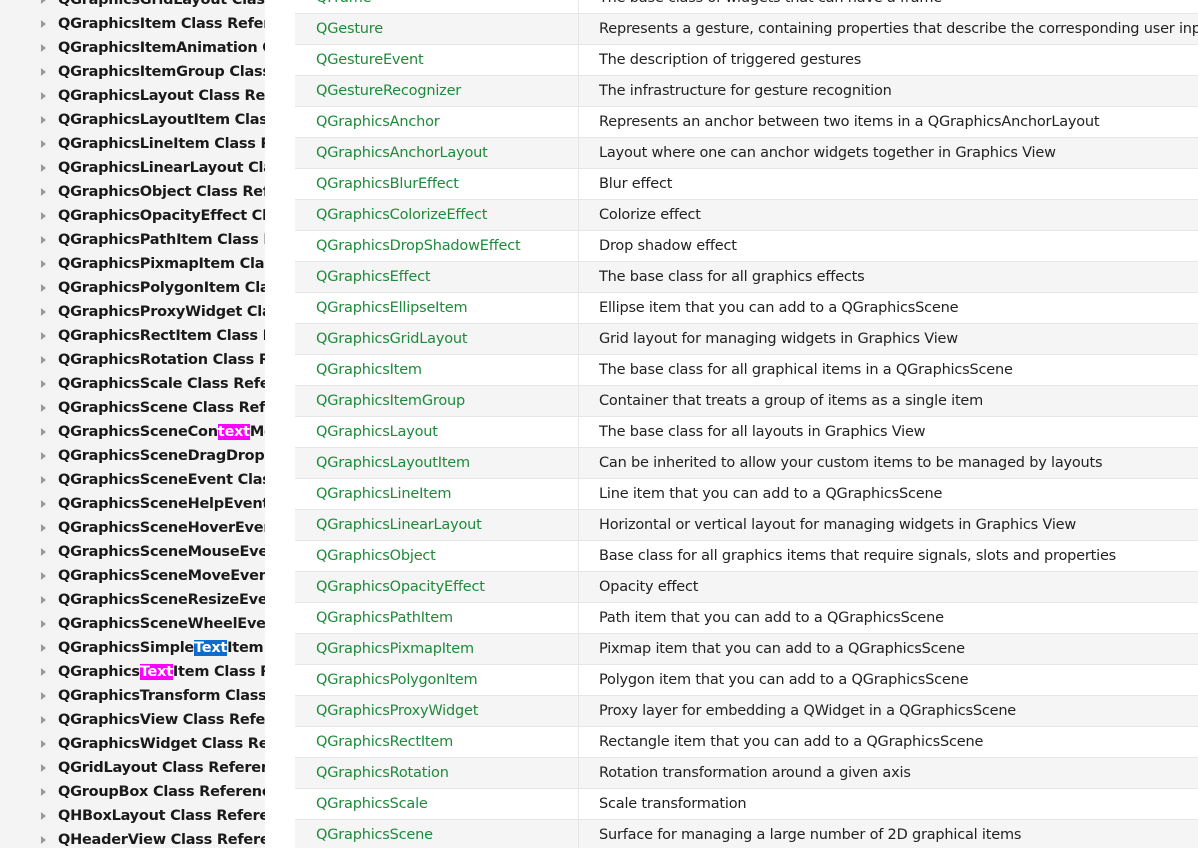 The image size is (1198, 848). Describe the element at coordinates (373, 277) in the screenshot. I see `class-link: QGraphicsEffect` at that location.